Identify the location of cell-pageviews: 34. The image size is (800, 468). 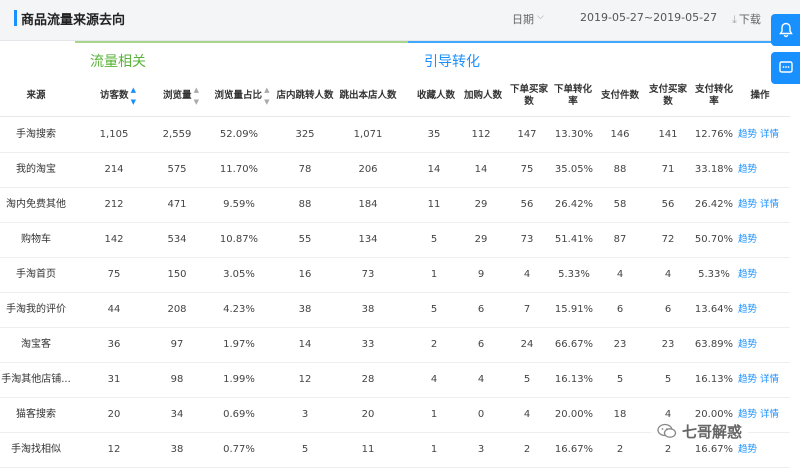
(177, 414).